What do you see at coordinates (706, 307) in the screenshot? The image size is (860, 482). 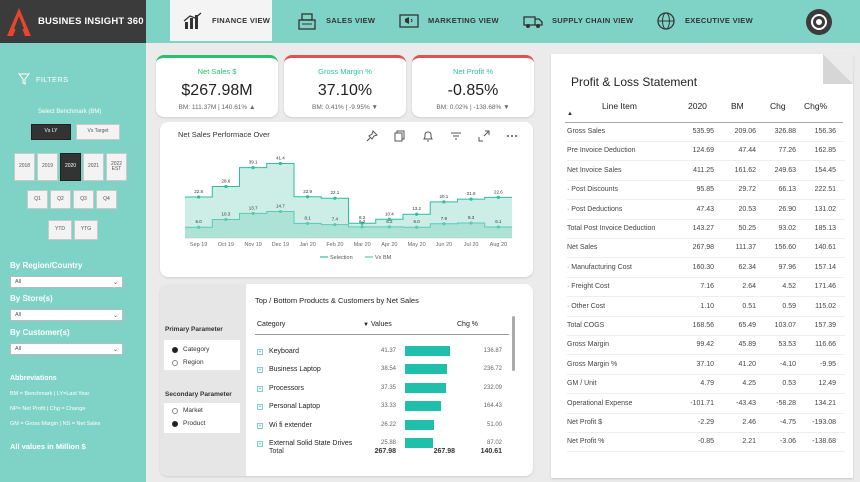 I see `pl-row: · Other Cost 1.10 0.51 0.59 115.02` at bounding box center [706, 307].